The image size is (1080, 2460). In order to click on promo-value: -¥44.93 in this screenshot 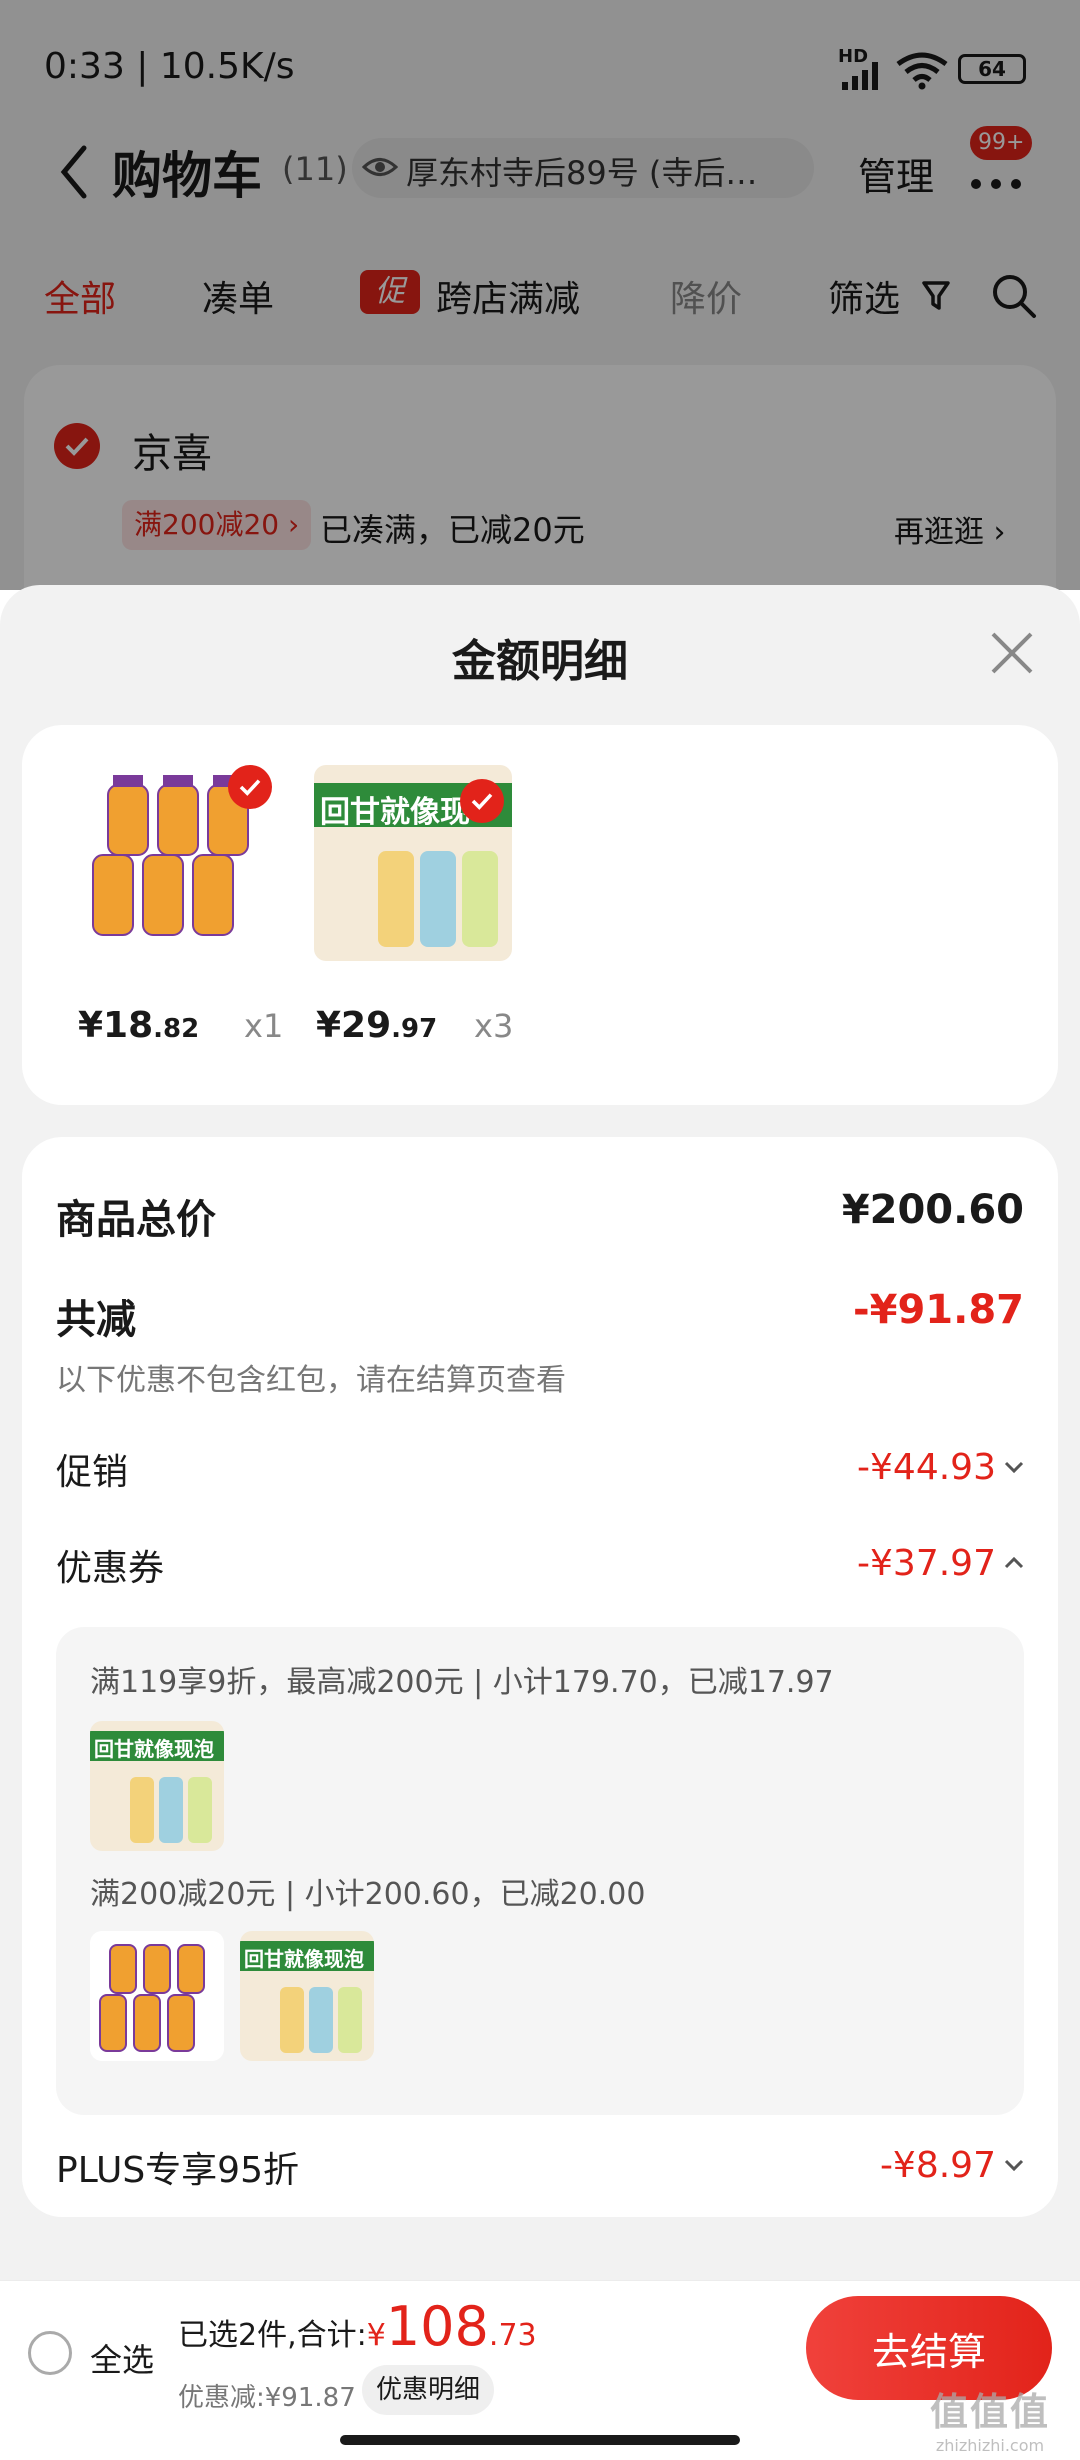, I will do `click(926, 1467)`.